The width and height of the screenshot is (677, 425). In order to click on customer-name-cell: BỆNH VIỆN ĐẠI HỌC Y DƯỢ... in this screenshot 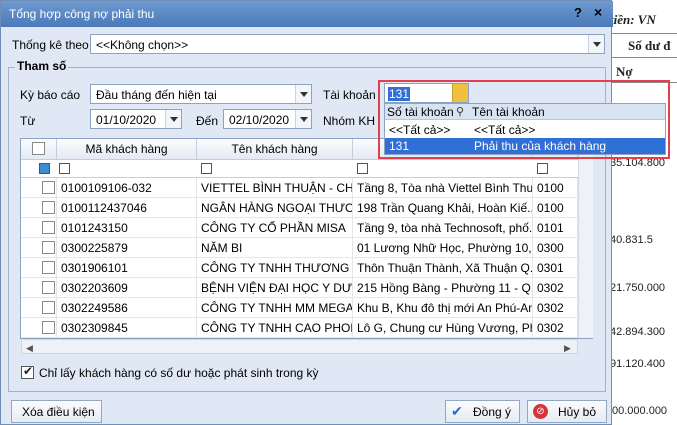, I will do `click(275, 288)`.